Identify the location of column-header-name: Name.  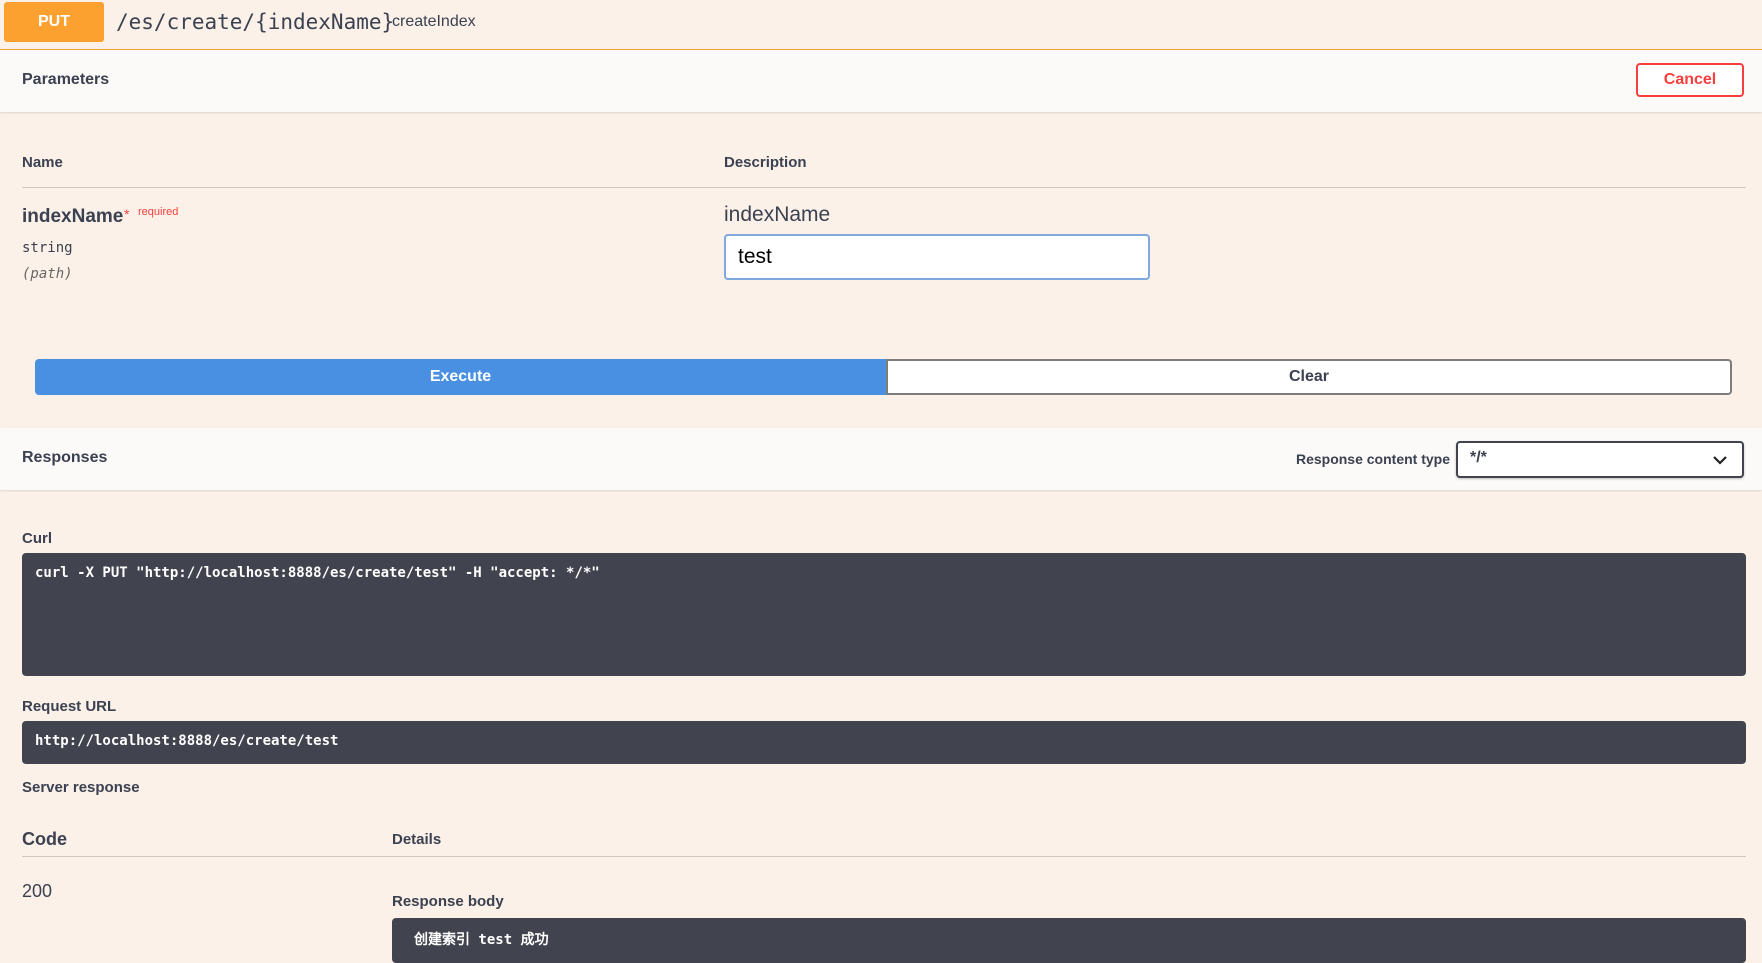
(42, 162).